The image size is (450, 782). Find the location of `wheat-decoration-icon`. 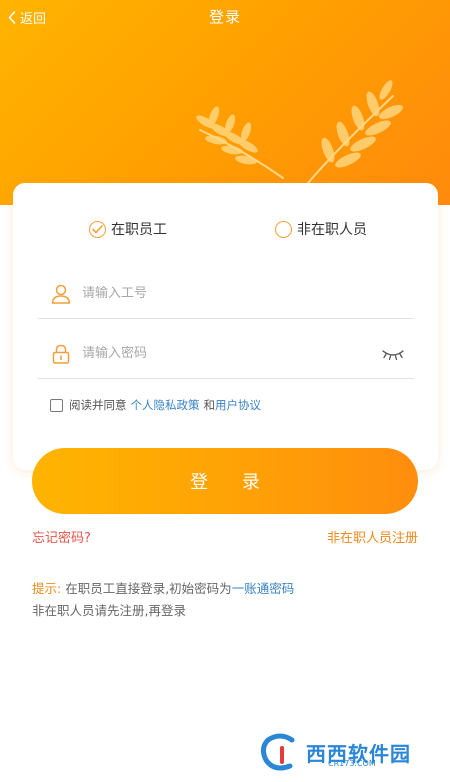

wheat-decoration-icon is located at coordinates (299, 132).